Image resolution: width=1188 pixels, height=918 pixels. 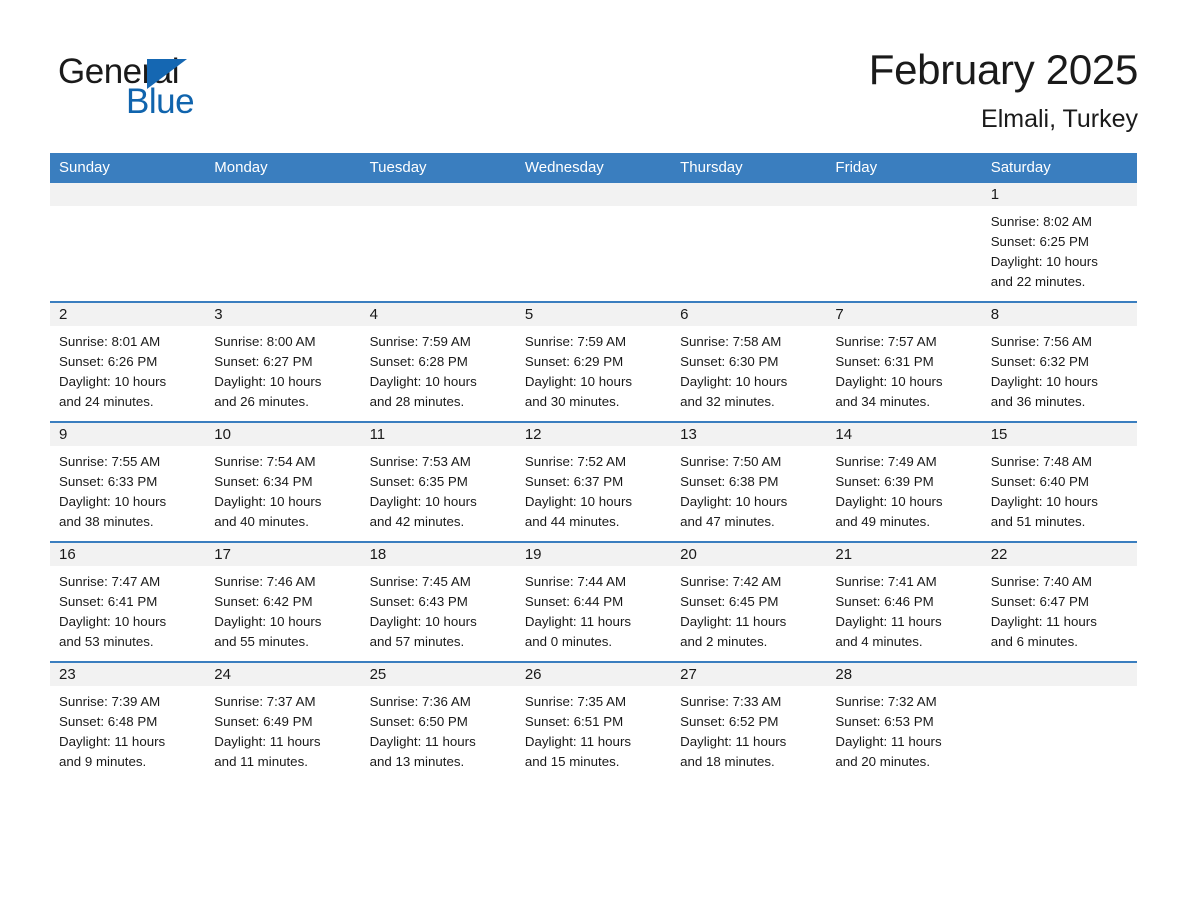 What do you see at coordinates (417, 521) in the screenshot?
I see `daylight-text-line2: and 42 minutes.` at bounding box center [417, 521].